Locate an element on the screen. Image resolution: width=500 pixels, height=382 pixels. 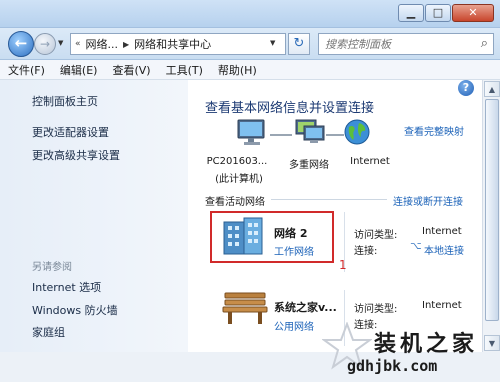
maximize-button: □ is located at coordinates (438, 13).